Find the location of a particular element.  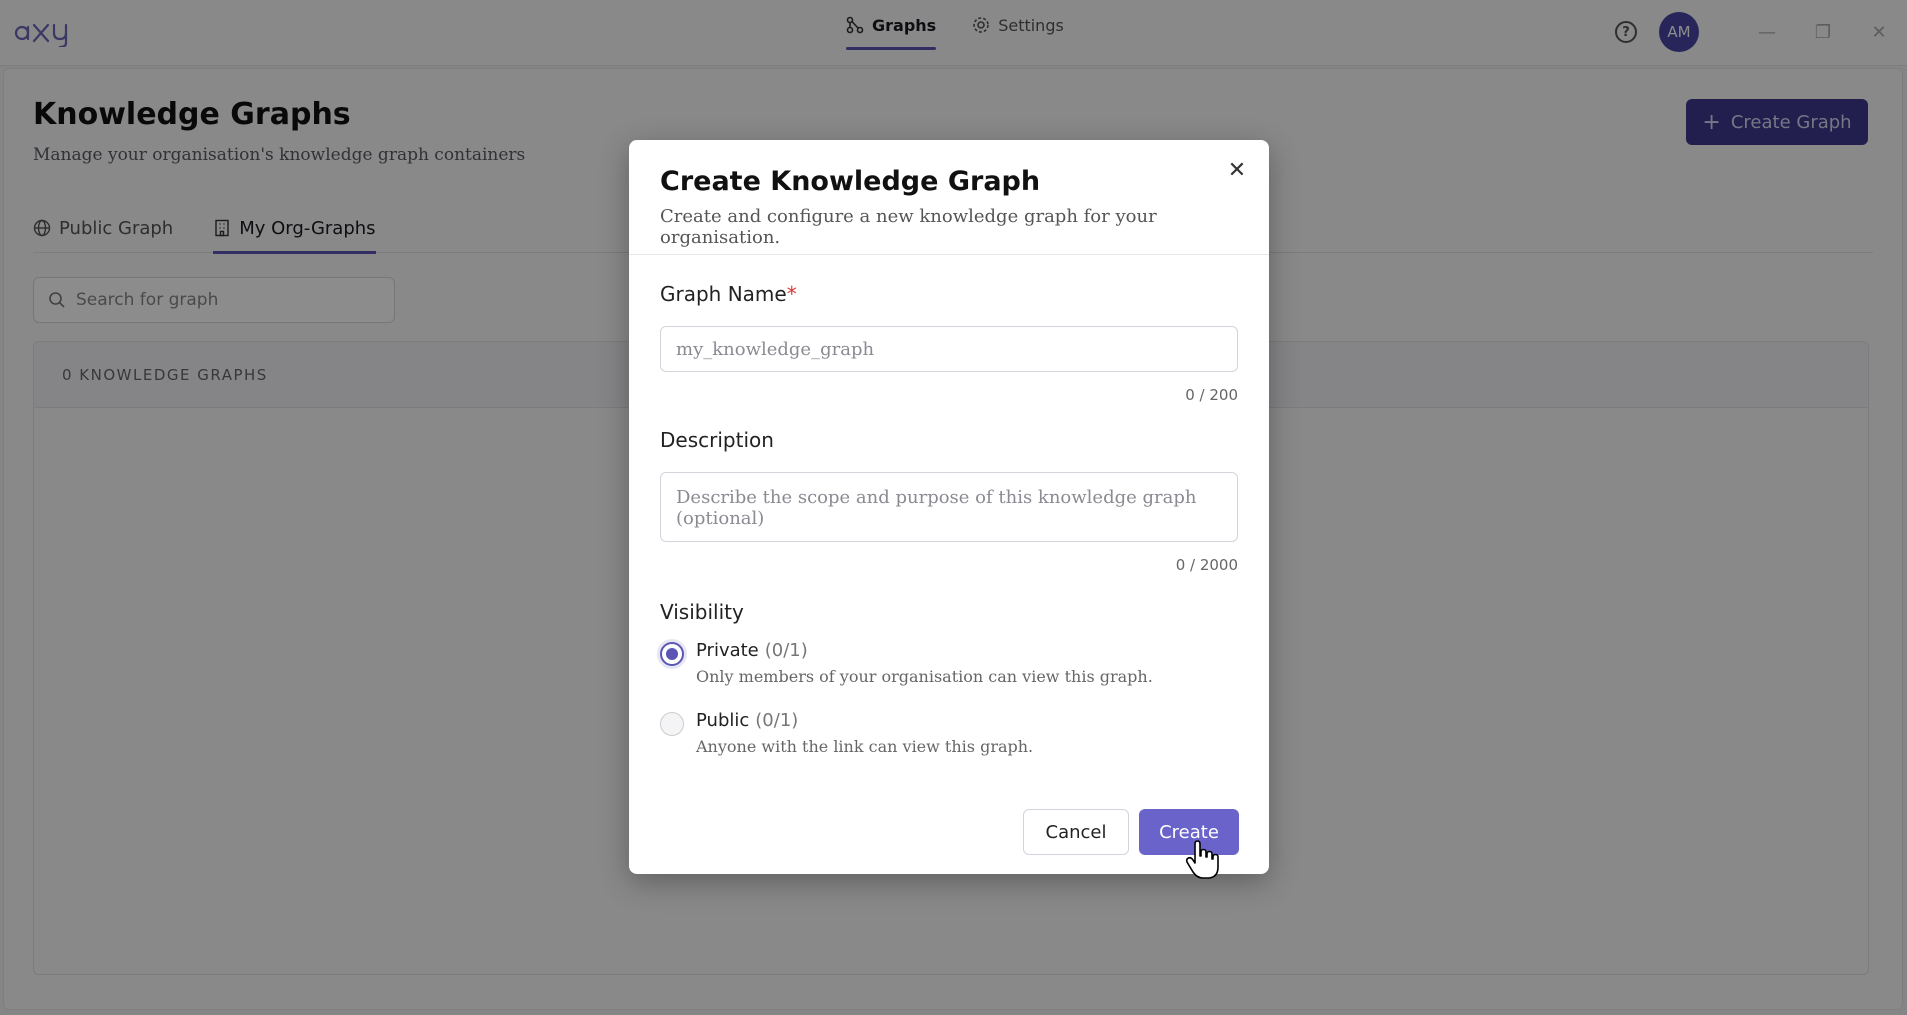

public-title: Public is located at coordinates (723, 720).